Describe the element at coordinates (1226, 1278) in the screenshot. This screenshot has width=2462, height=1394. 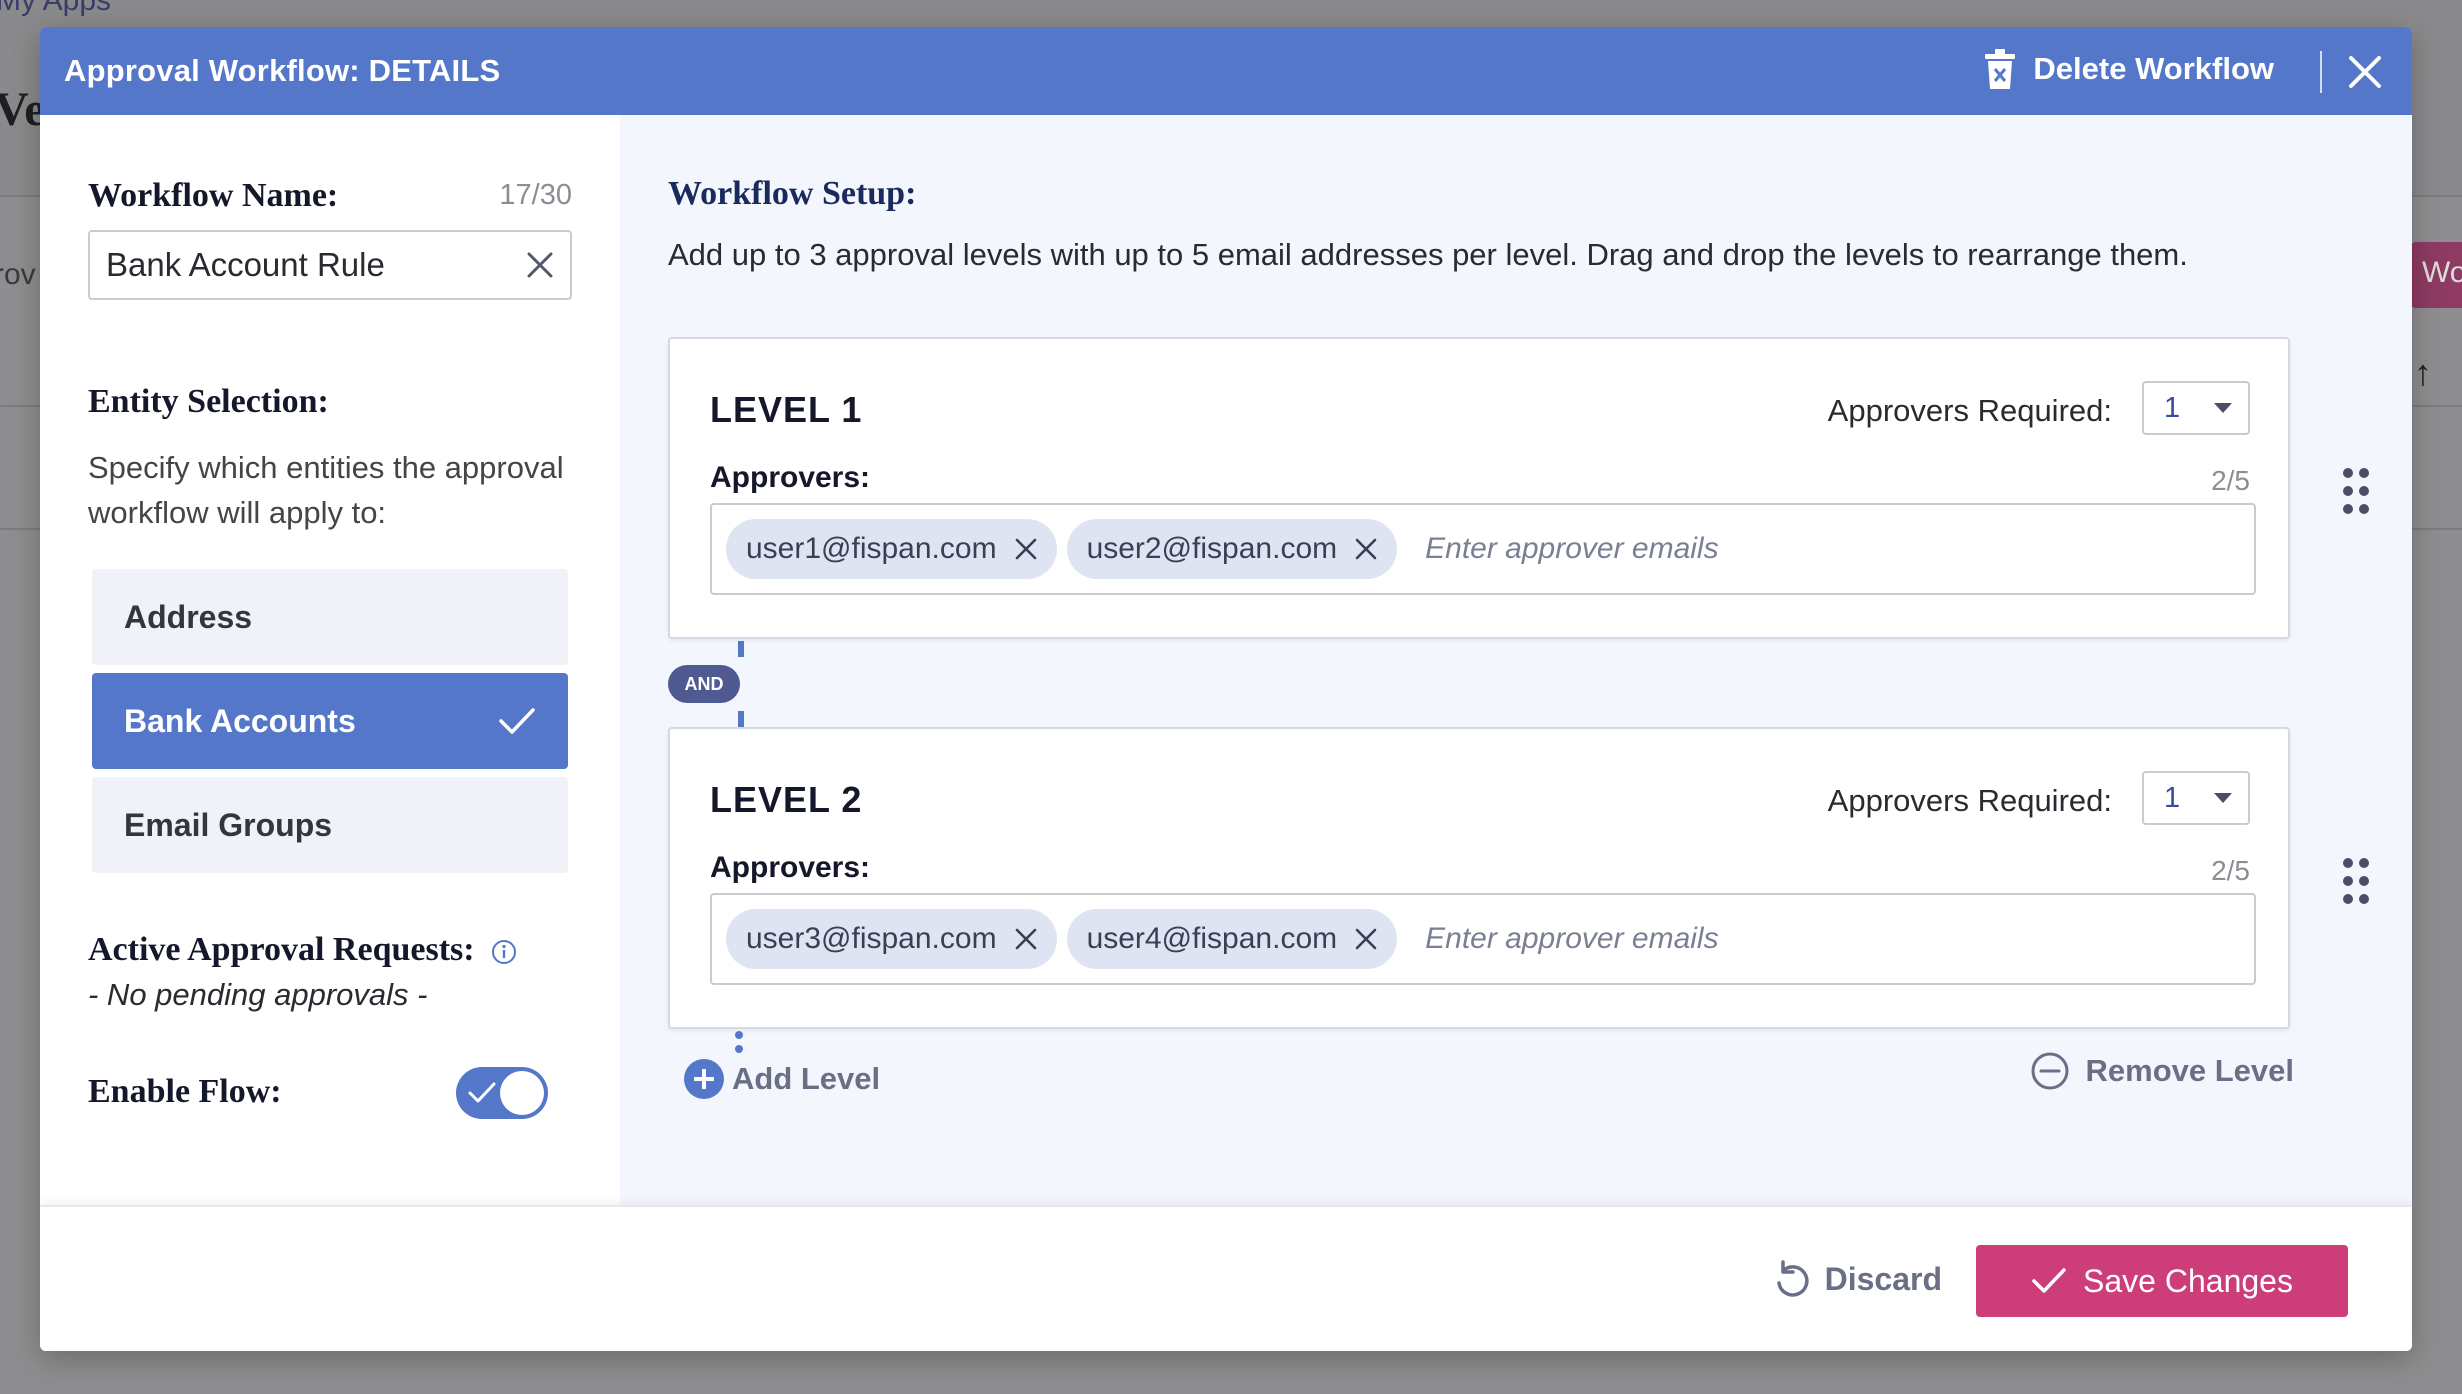
I see `modal-footer: Discard Save Changes` at that location.